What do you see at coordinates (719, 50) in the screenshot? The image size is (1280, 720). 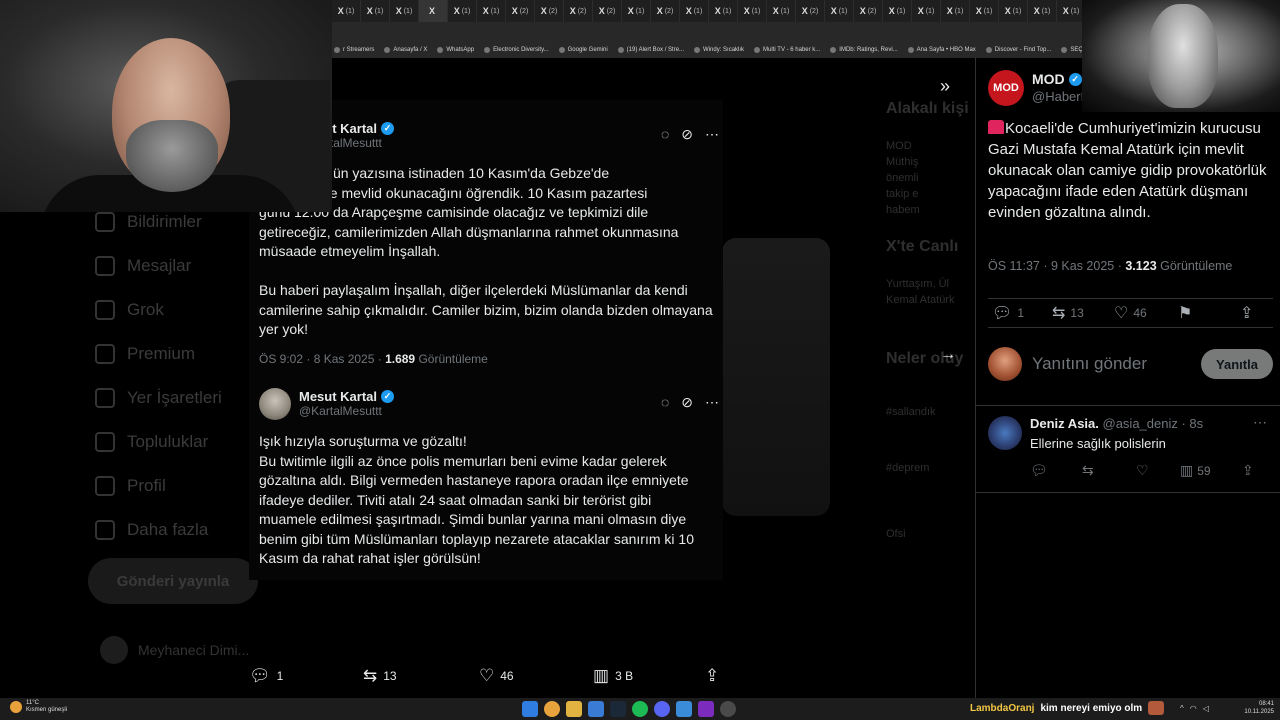 I see `bookmark-item: Windy: Sıcaklık` at bounding box center [719, 50].